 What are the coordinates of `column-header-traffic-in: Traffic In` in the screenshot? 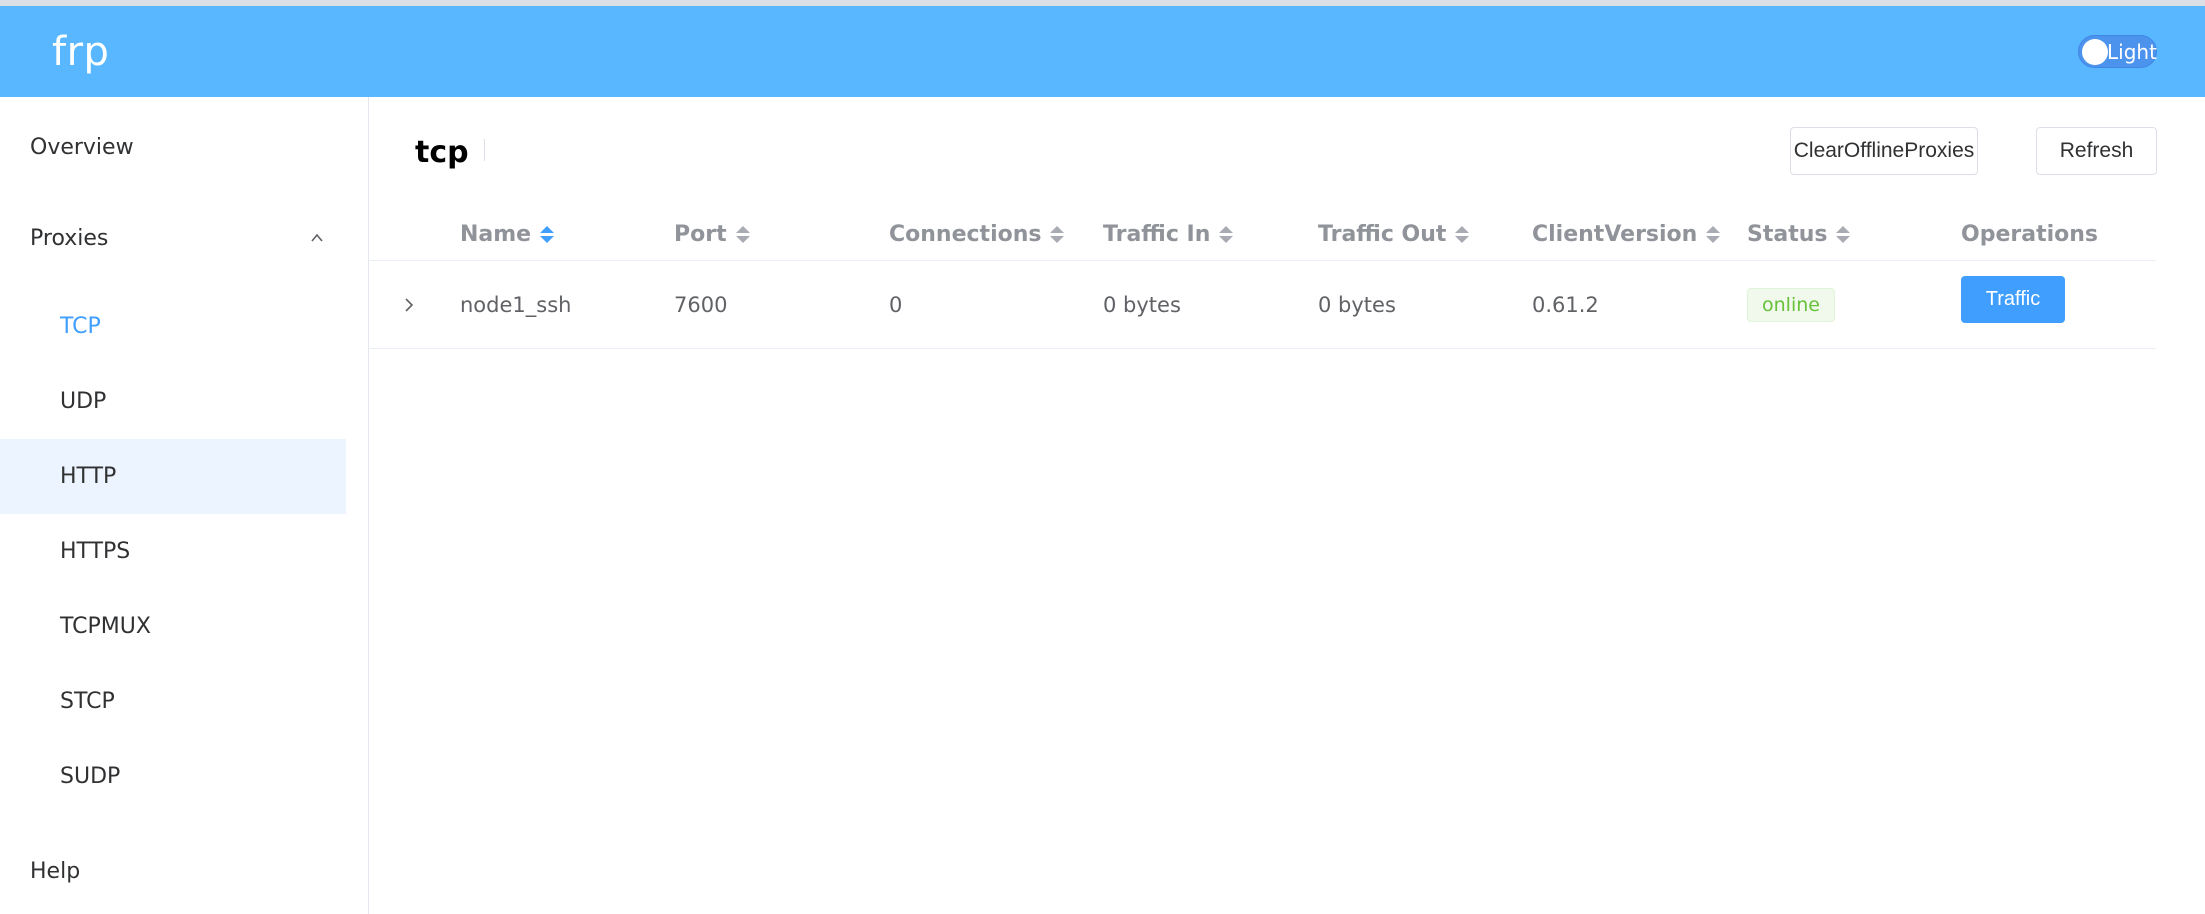 It's located at (1168, 234).